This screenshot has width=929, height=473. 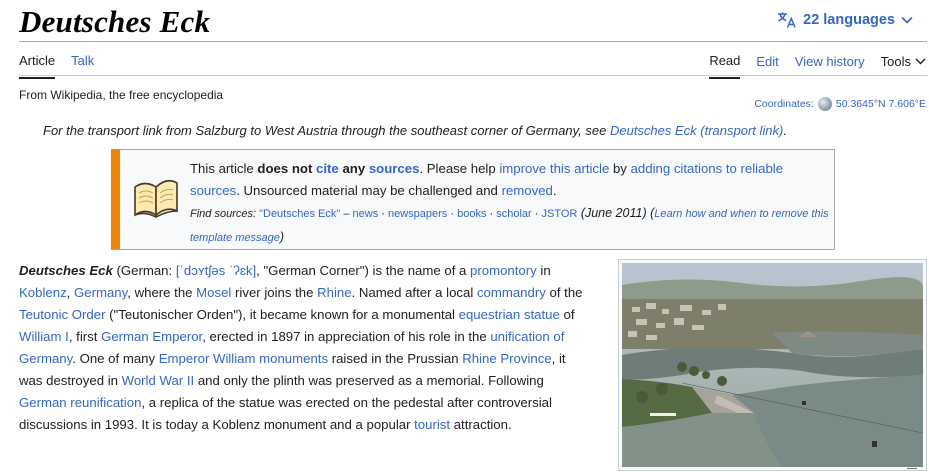 What do you see at coordinates (567, 314) in the screenshot?
I see `lead-text: of` at bounding box center [567, 314].